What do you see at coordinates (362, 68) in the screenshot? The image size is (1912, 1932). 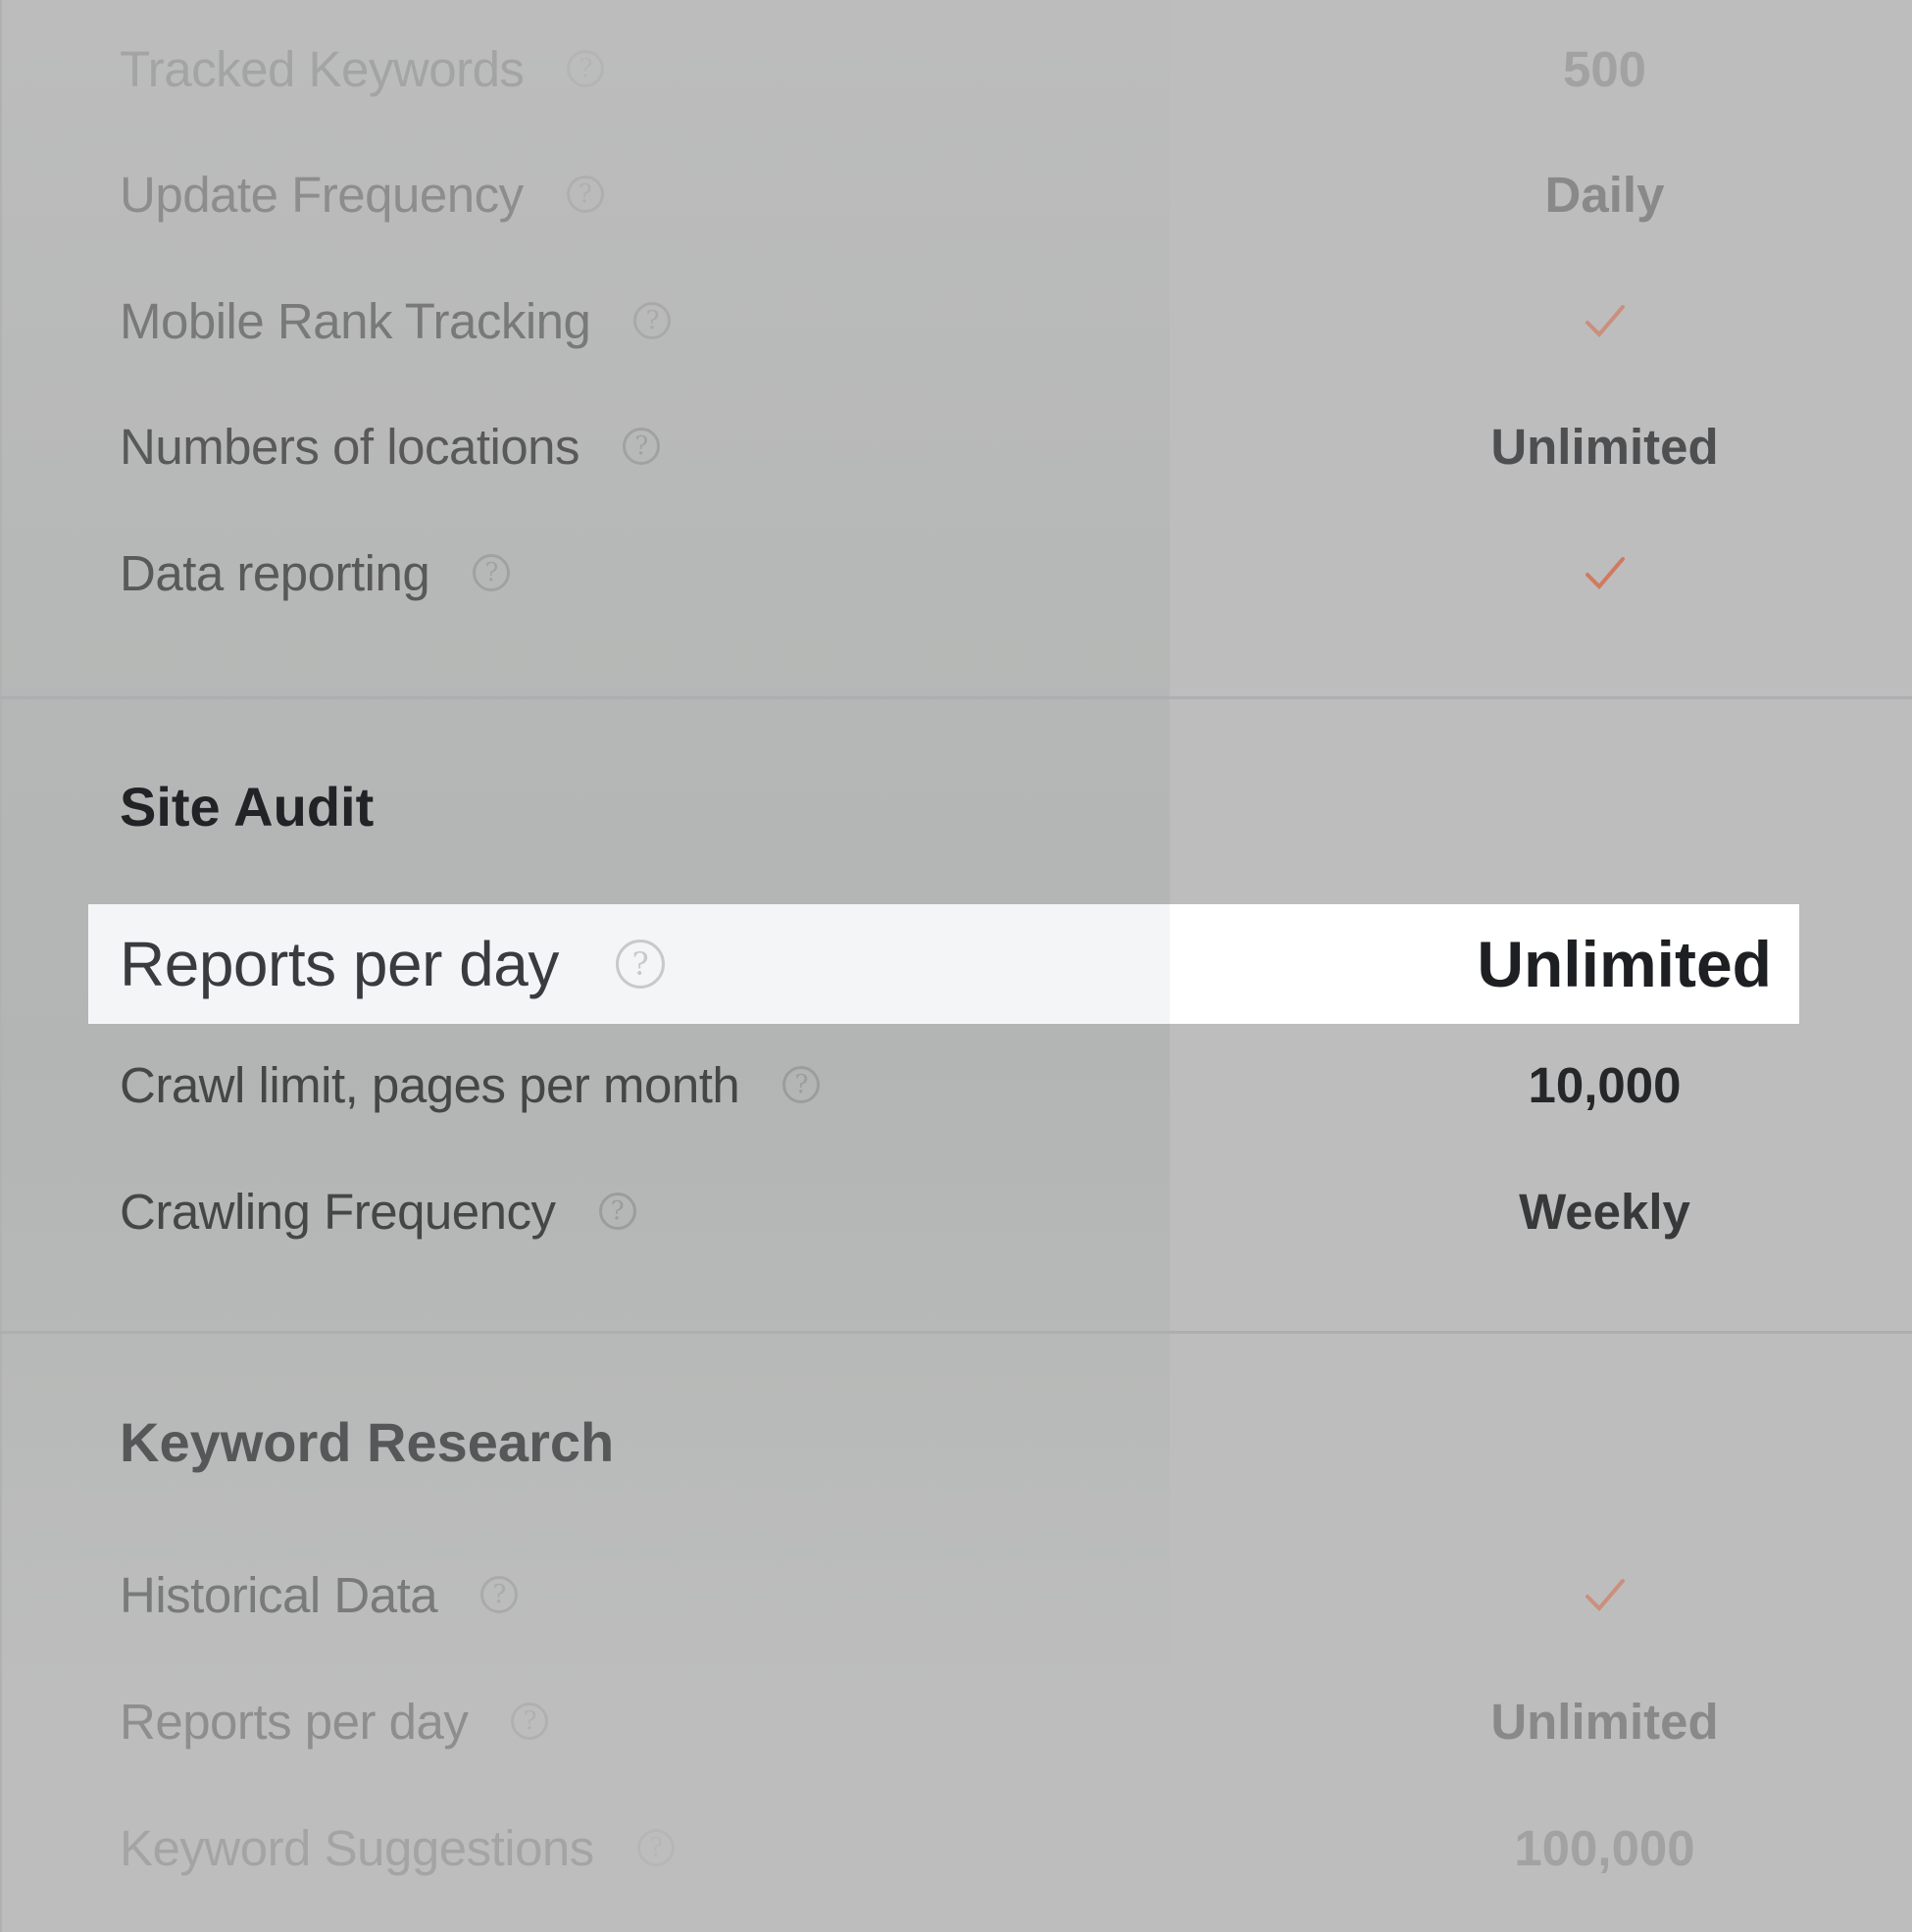 I see `feature-label: Tracked Keywords?` at bounding box center [362, 68].